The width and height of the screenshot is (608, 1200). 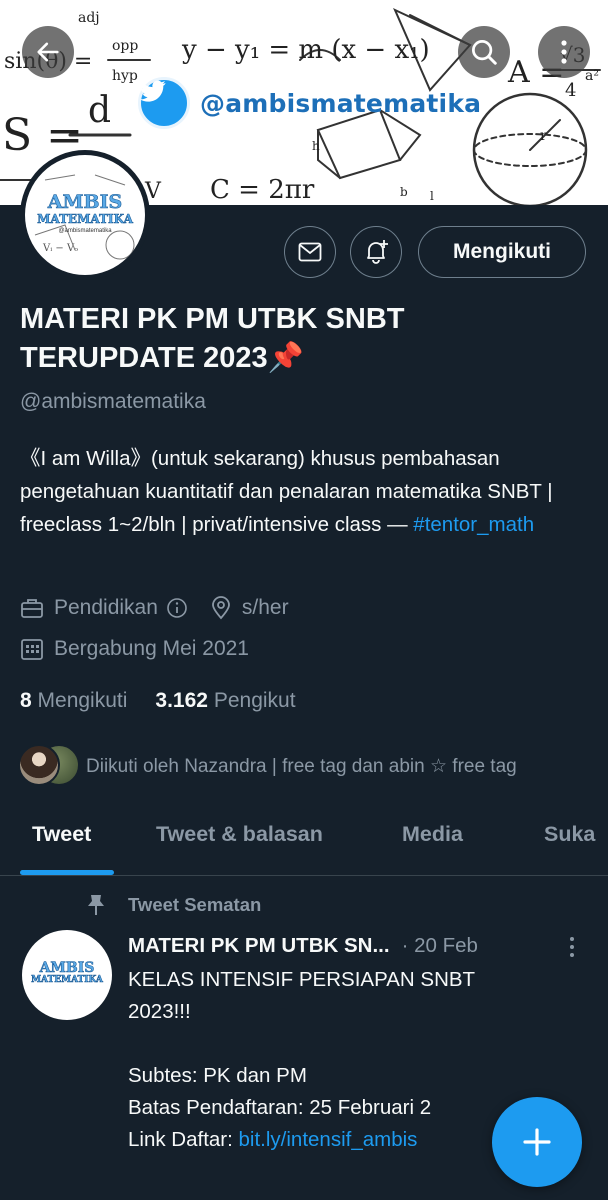 I want to click on calendar-icon, so click(x=32, y=649).